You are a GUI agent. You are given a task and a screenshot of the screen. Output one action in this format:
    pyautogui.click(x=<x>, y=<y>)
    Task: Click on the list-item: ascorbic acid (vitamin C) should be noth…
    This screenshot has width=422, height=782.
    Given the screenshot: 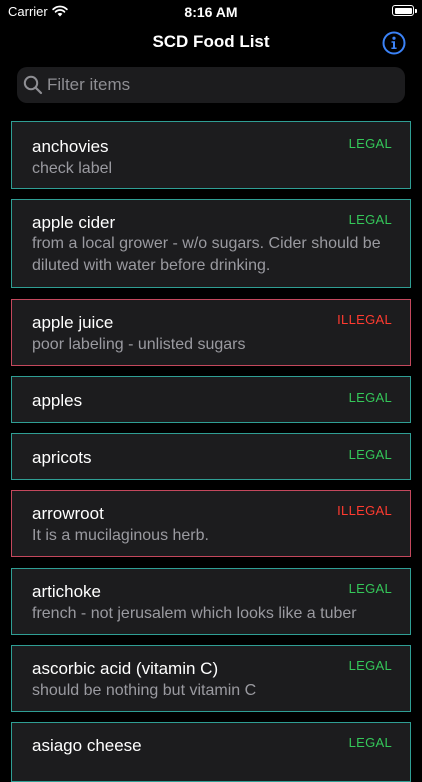 What is the action you would take?
    pyautogui.click(x=211, y=678)
    